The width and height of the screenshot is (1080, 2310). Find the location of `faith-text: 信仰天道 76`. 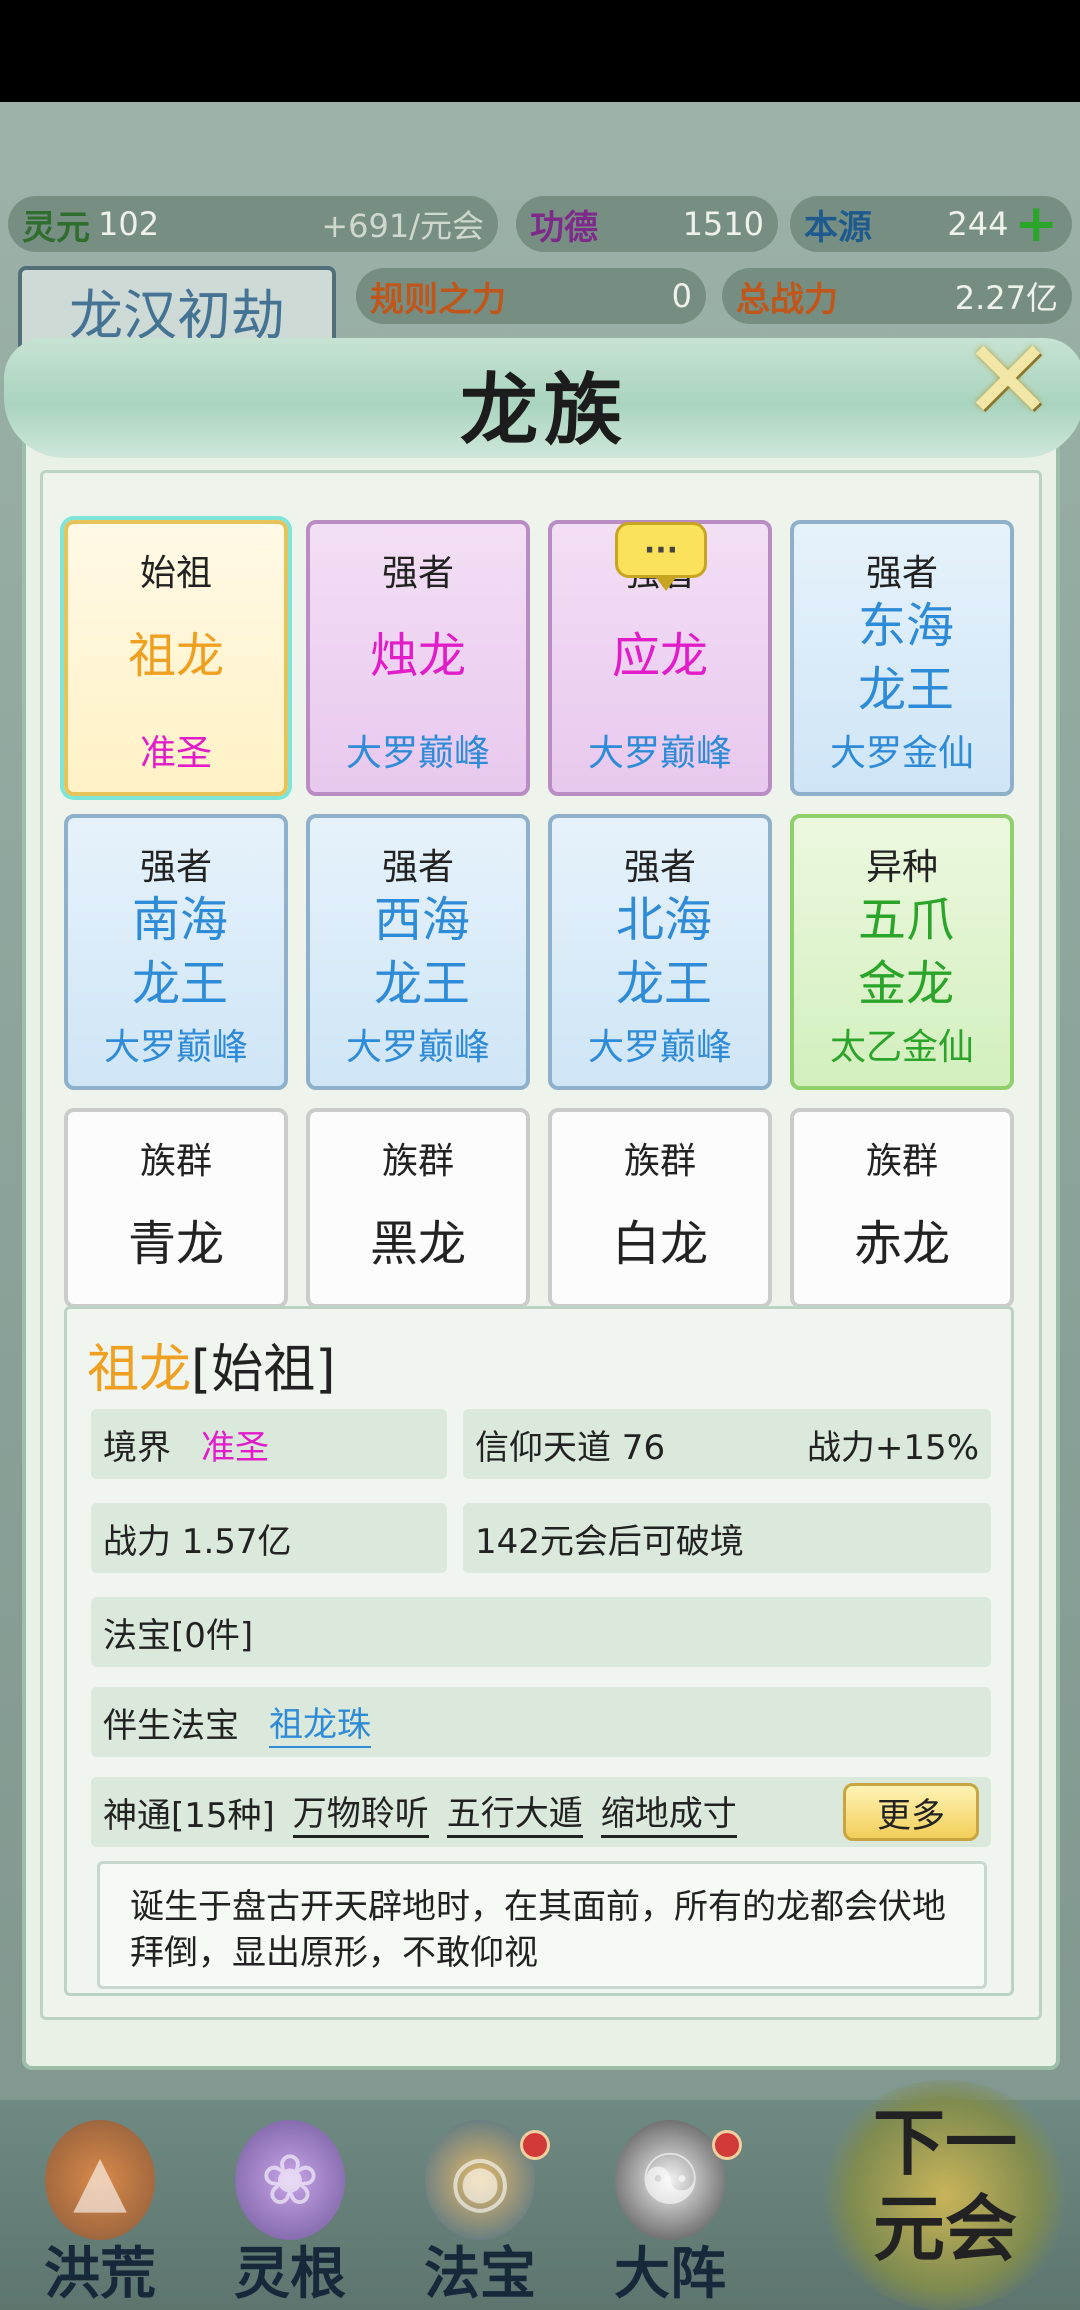

faith-text: 信仰天道 76 is located at coordinates (570, 1447).